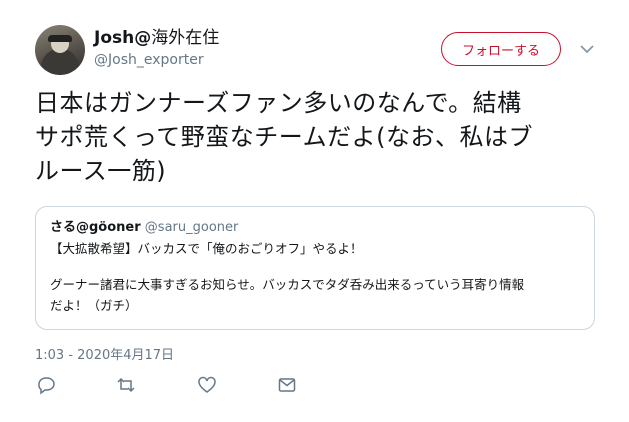 This screenshot has width=629, height=422. Describe the element at coordinates (587, 49) in the screenshot. I see `chevron-down-icon` at that location.